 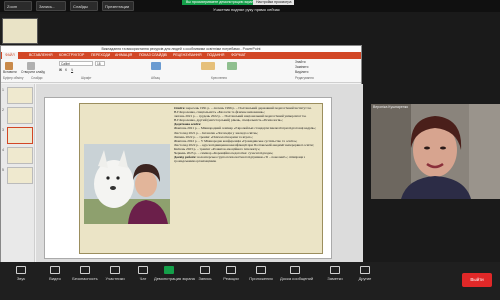 I want to click on toolbar-button-label: Звук, so click(x=21, y=278).